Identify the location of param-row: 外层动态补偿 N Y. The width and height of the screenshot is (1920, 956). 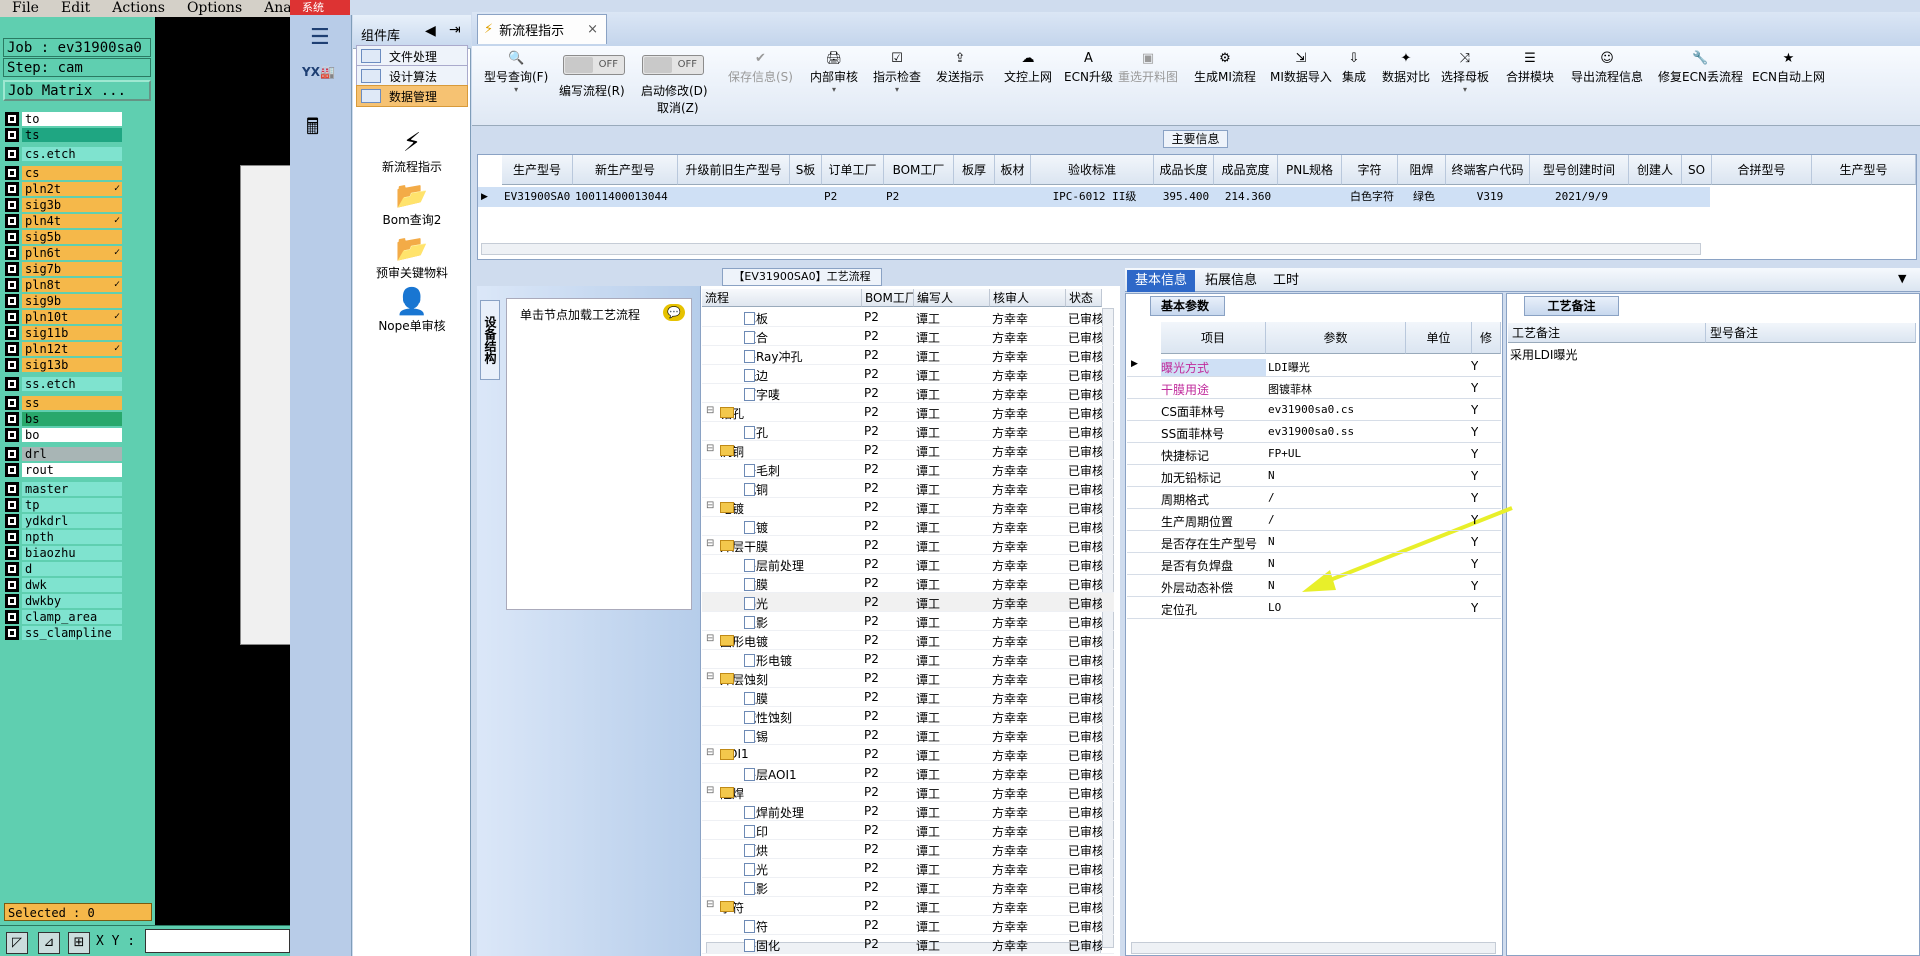
(1314, 586).